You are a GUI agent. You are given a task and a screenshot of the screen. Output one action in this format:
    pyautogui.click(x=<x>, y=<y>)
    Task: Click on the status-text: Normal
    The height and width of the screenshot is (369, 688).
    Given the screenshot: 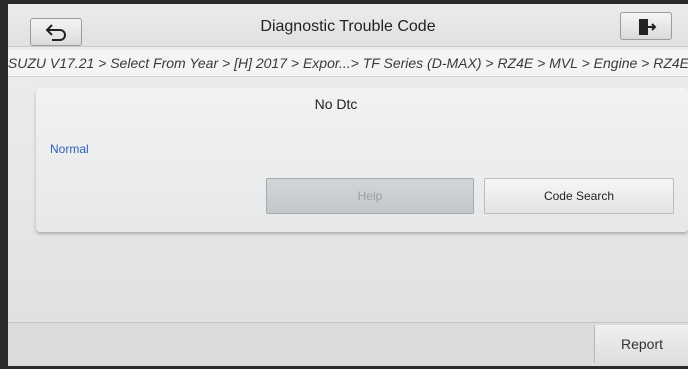 What is the action you would take?
    pyautogui.click(x=69, y=149)
    